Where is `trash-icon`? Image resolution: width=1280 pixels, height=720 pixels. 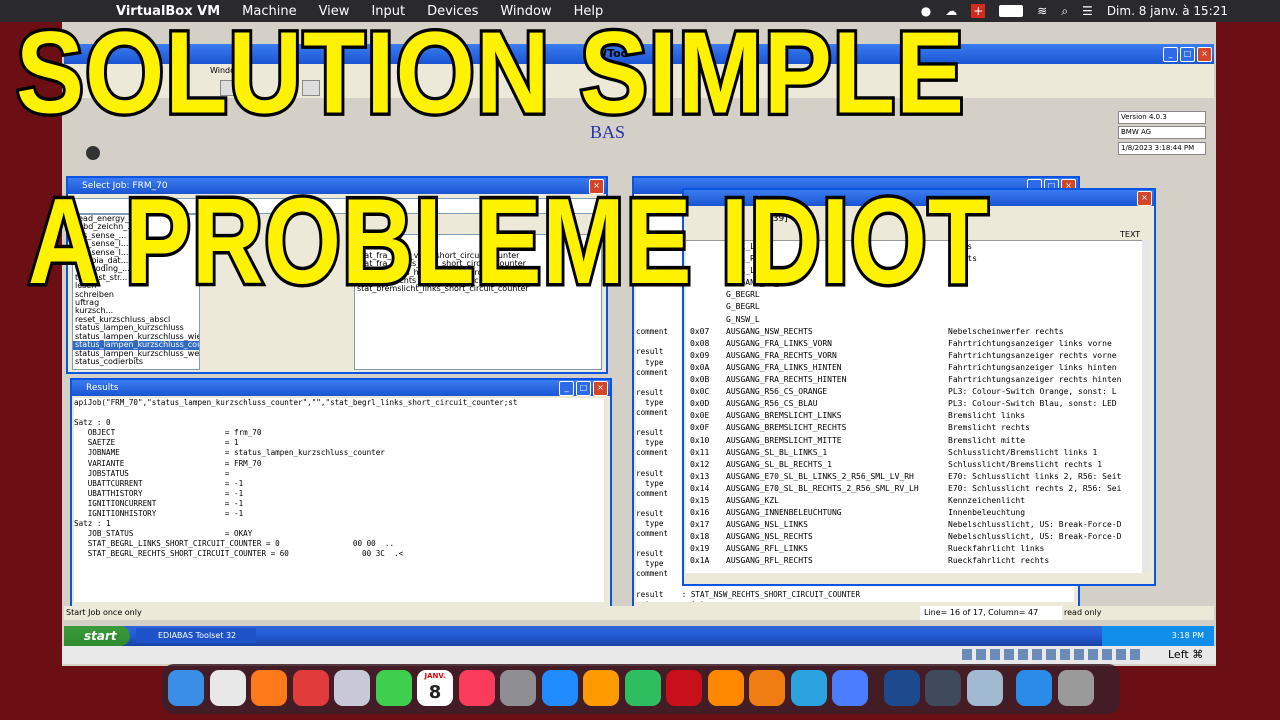 trash-icon is located at coordinates (1075, 688).